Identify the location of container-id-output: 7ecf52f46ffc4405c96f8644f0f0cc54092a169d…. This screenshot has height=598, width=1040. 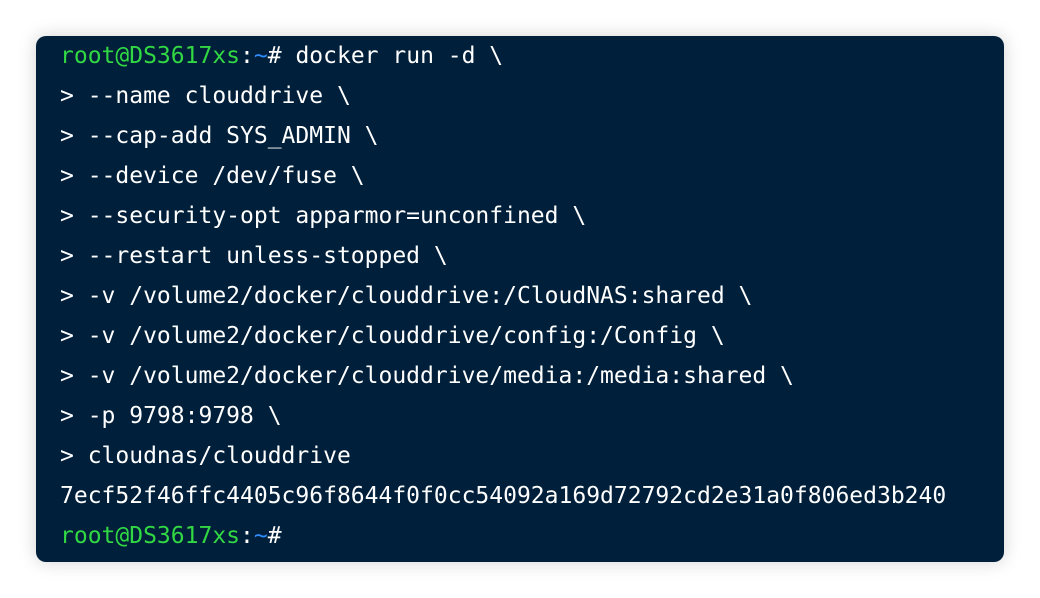
(503, 496).